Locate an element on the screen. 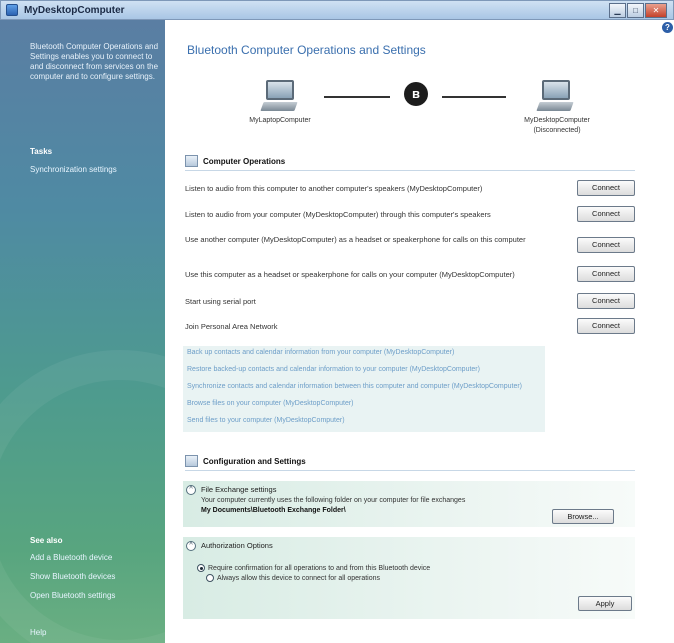 Image resolution: width=674 pixels, height=643 pixels. laptop-computer-icon is located at coordinates (279, 97).